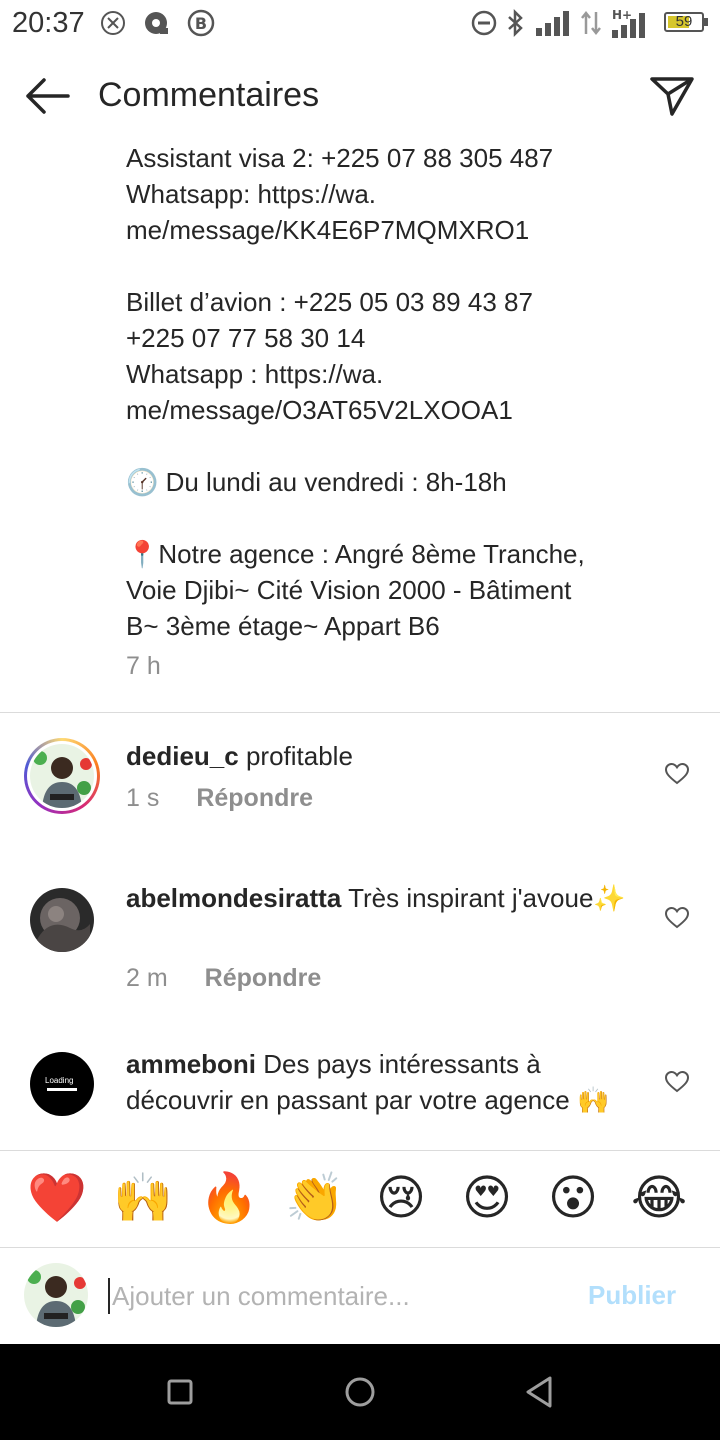 The width and height of the screenshot is (720, 1440). Describe the element at coordinates (360, 24) in the screenshot. I see `status-bar: 20:37 B H+ 59` at that location.